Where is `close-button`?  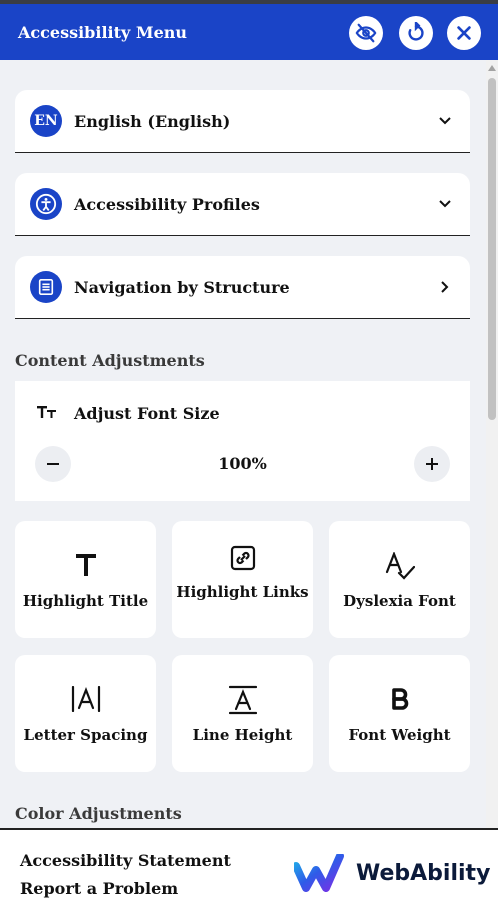 close-button is located at coordinates (464, 33).